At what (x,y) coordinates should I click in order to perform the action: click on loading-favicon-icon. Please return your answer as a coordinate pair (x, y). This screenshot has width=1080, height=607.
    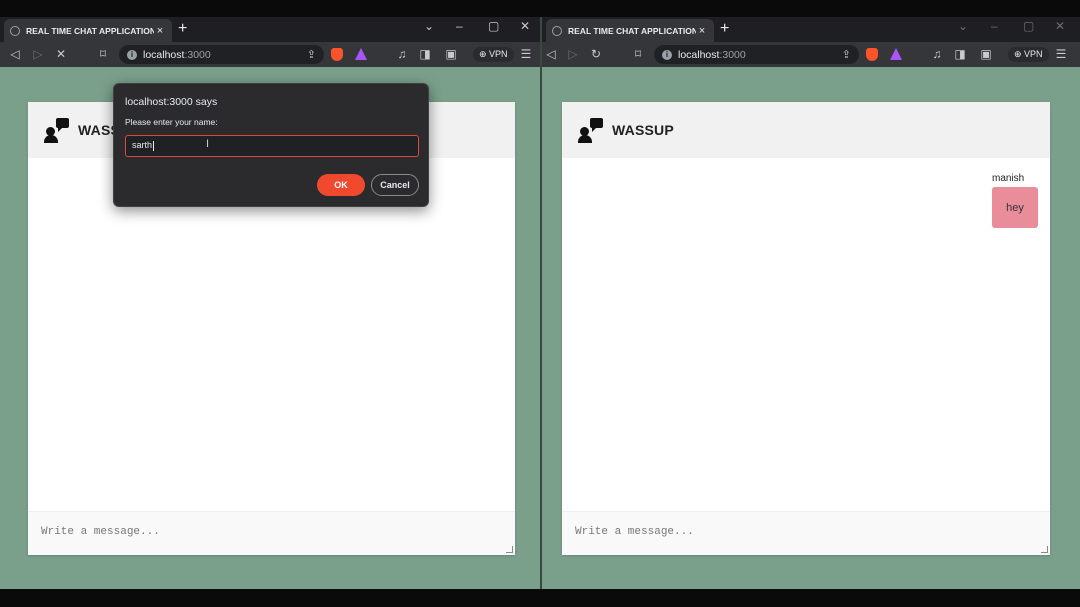
    Looking at the image, I should click on (15, 30).